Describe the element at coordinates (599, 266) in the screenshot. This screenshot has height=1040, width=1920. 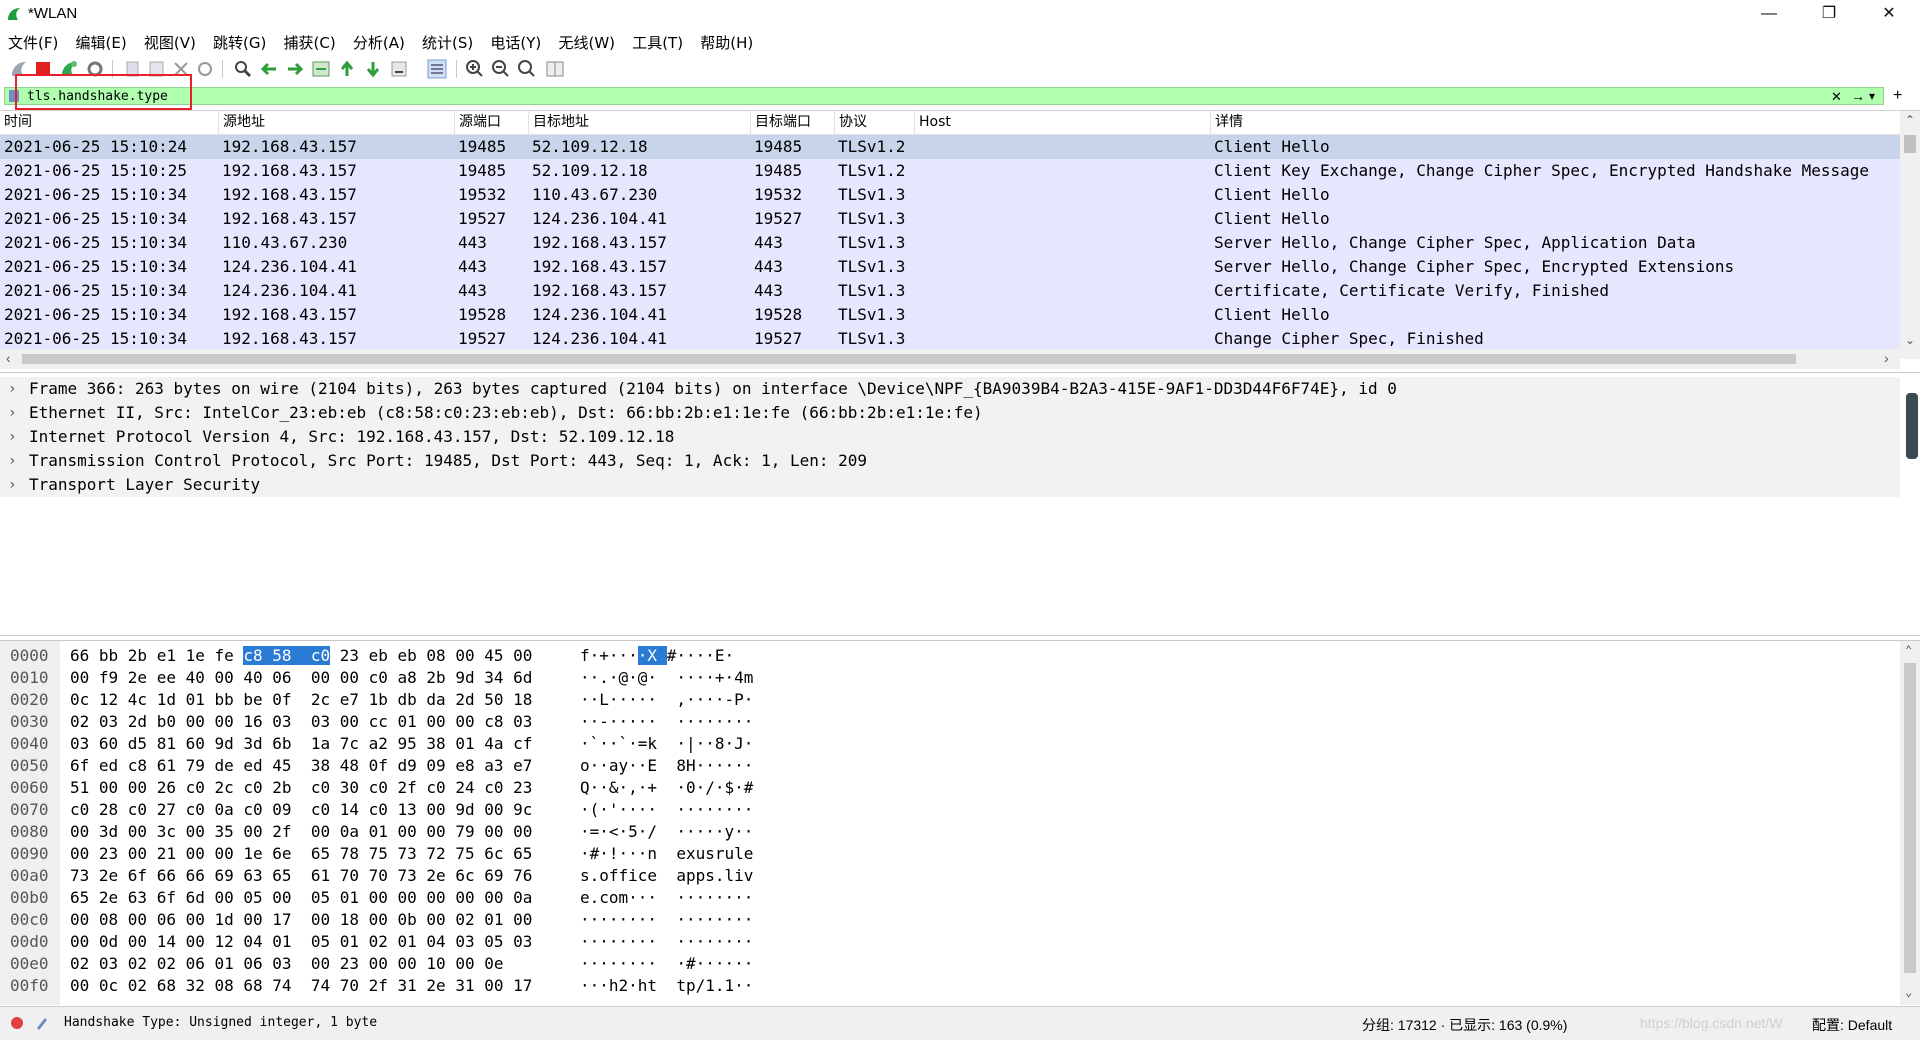
I see `cell-destination: 192.168.43.157` at that location.